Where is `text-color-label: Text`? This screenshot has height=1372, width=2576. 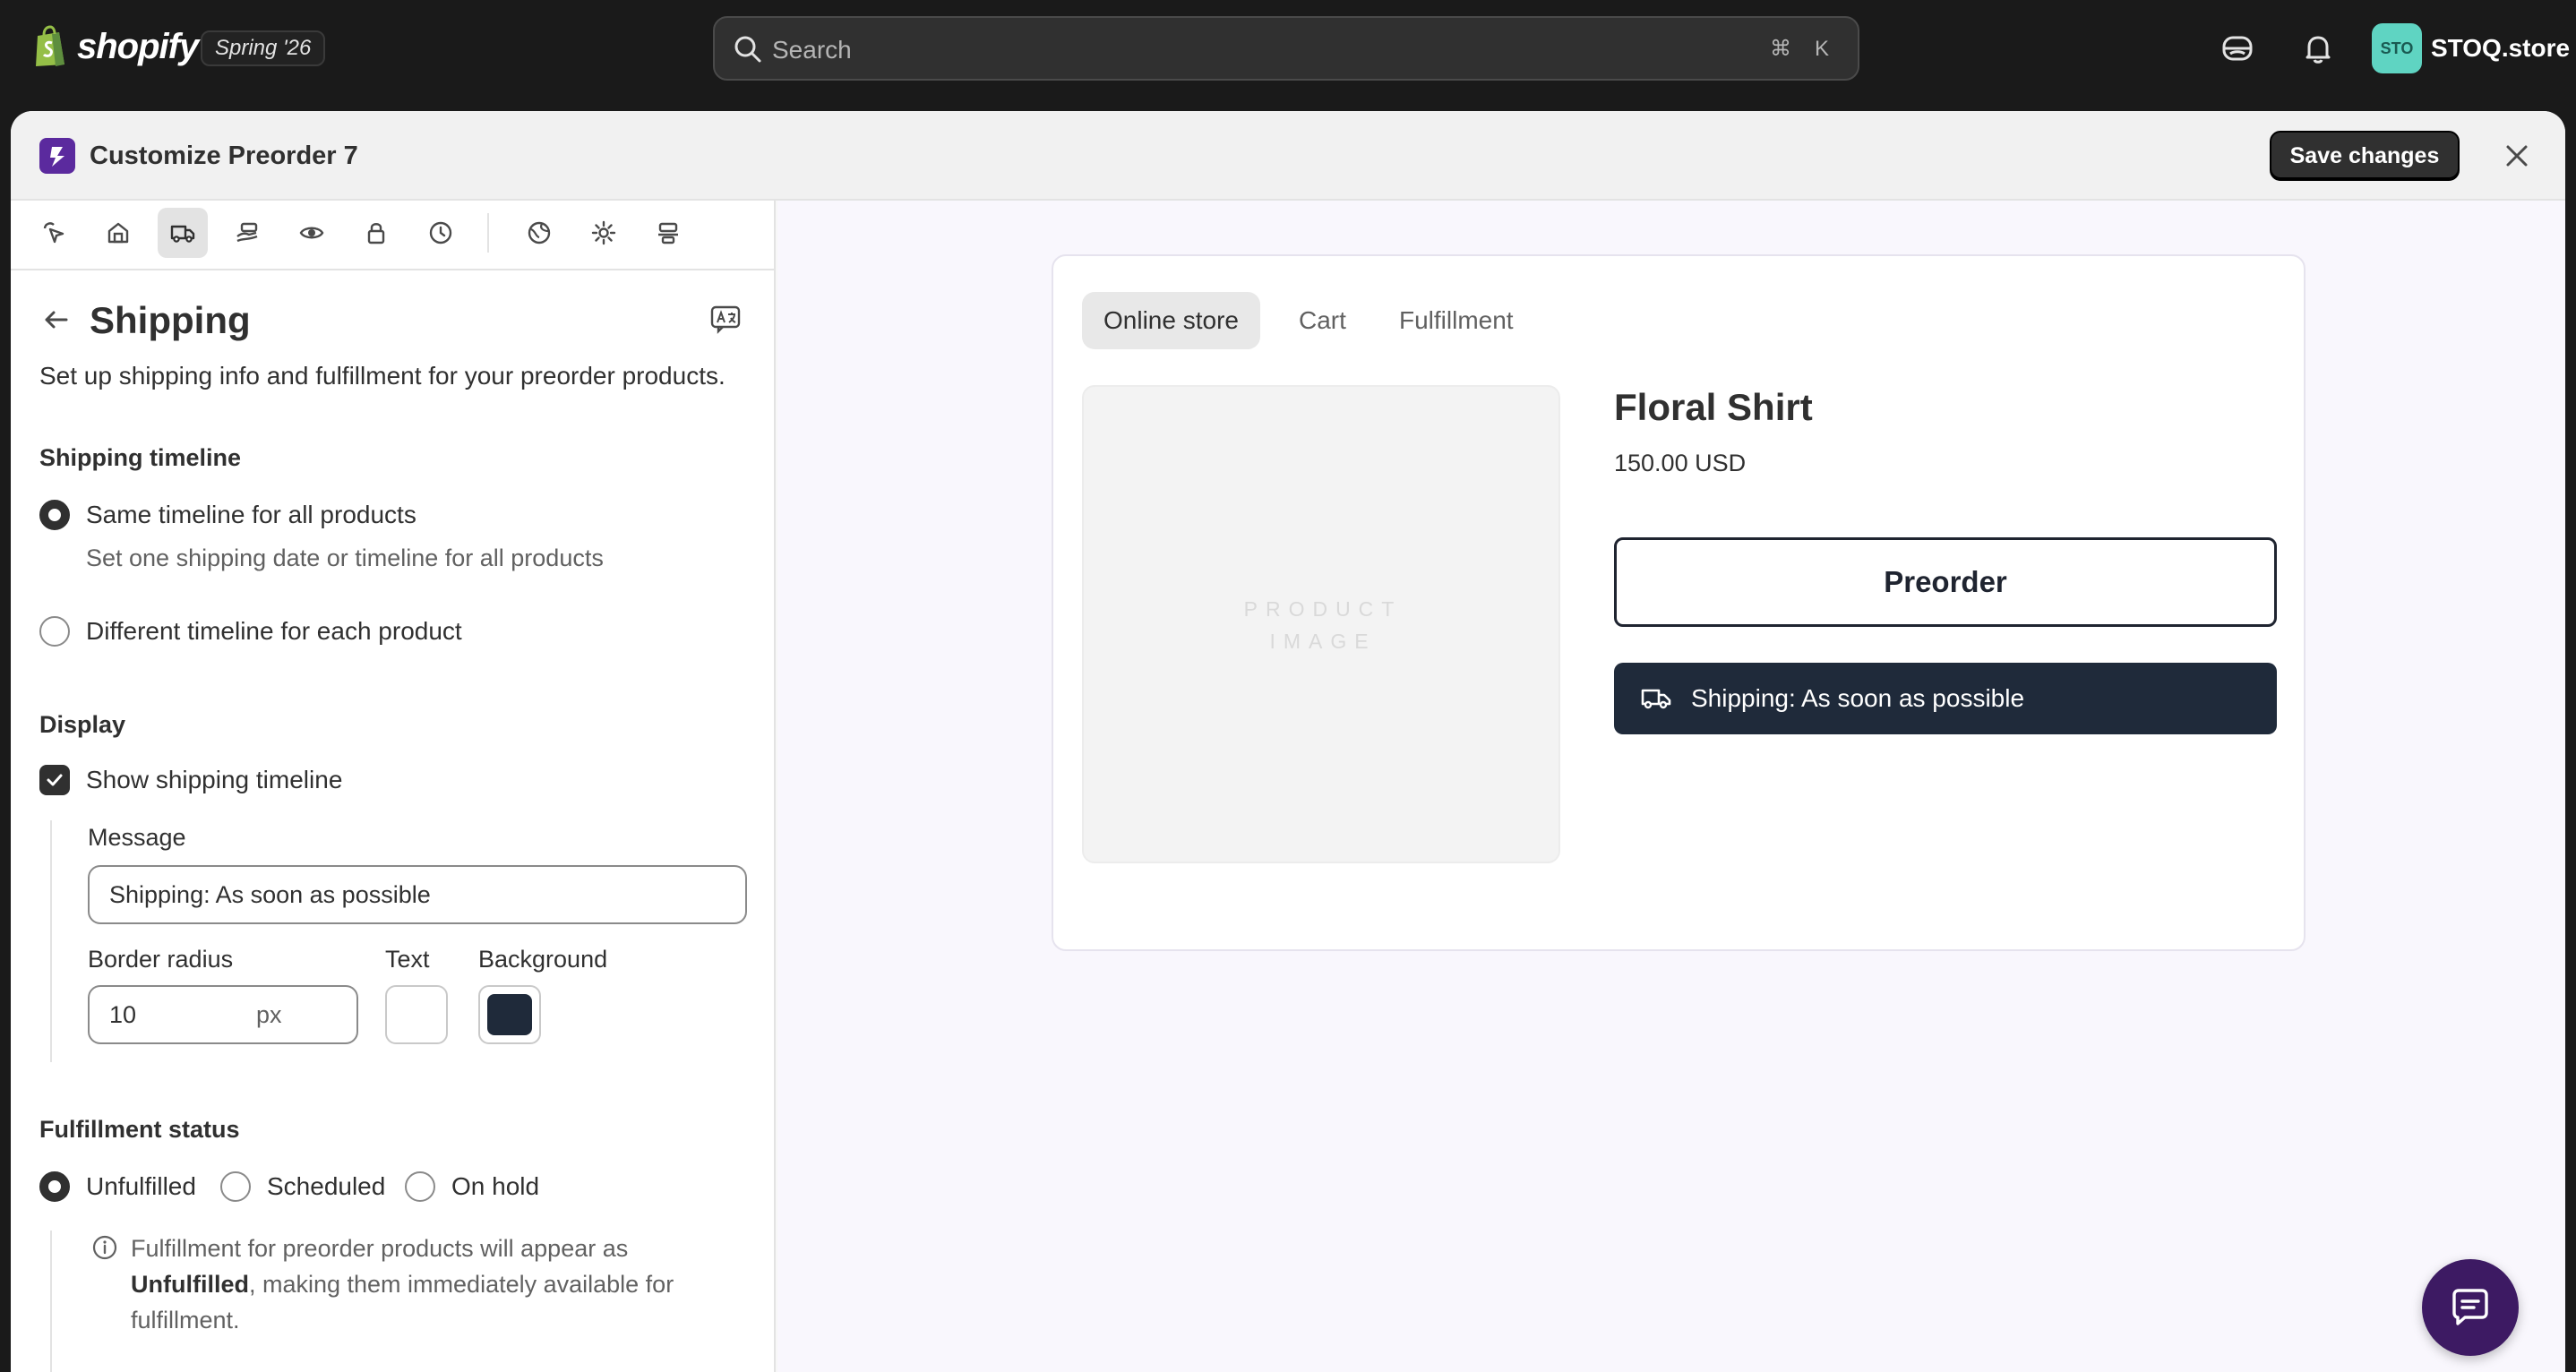 text-color-label: Text is located at coordinates (407, 959).